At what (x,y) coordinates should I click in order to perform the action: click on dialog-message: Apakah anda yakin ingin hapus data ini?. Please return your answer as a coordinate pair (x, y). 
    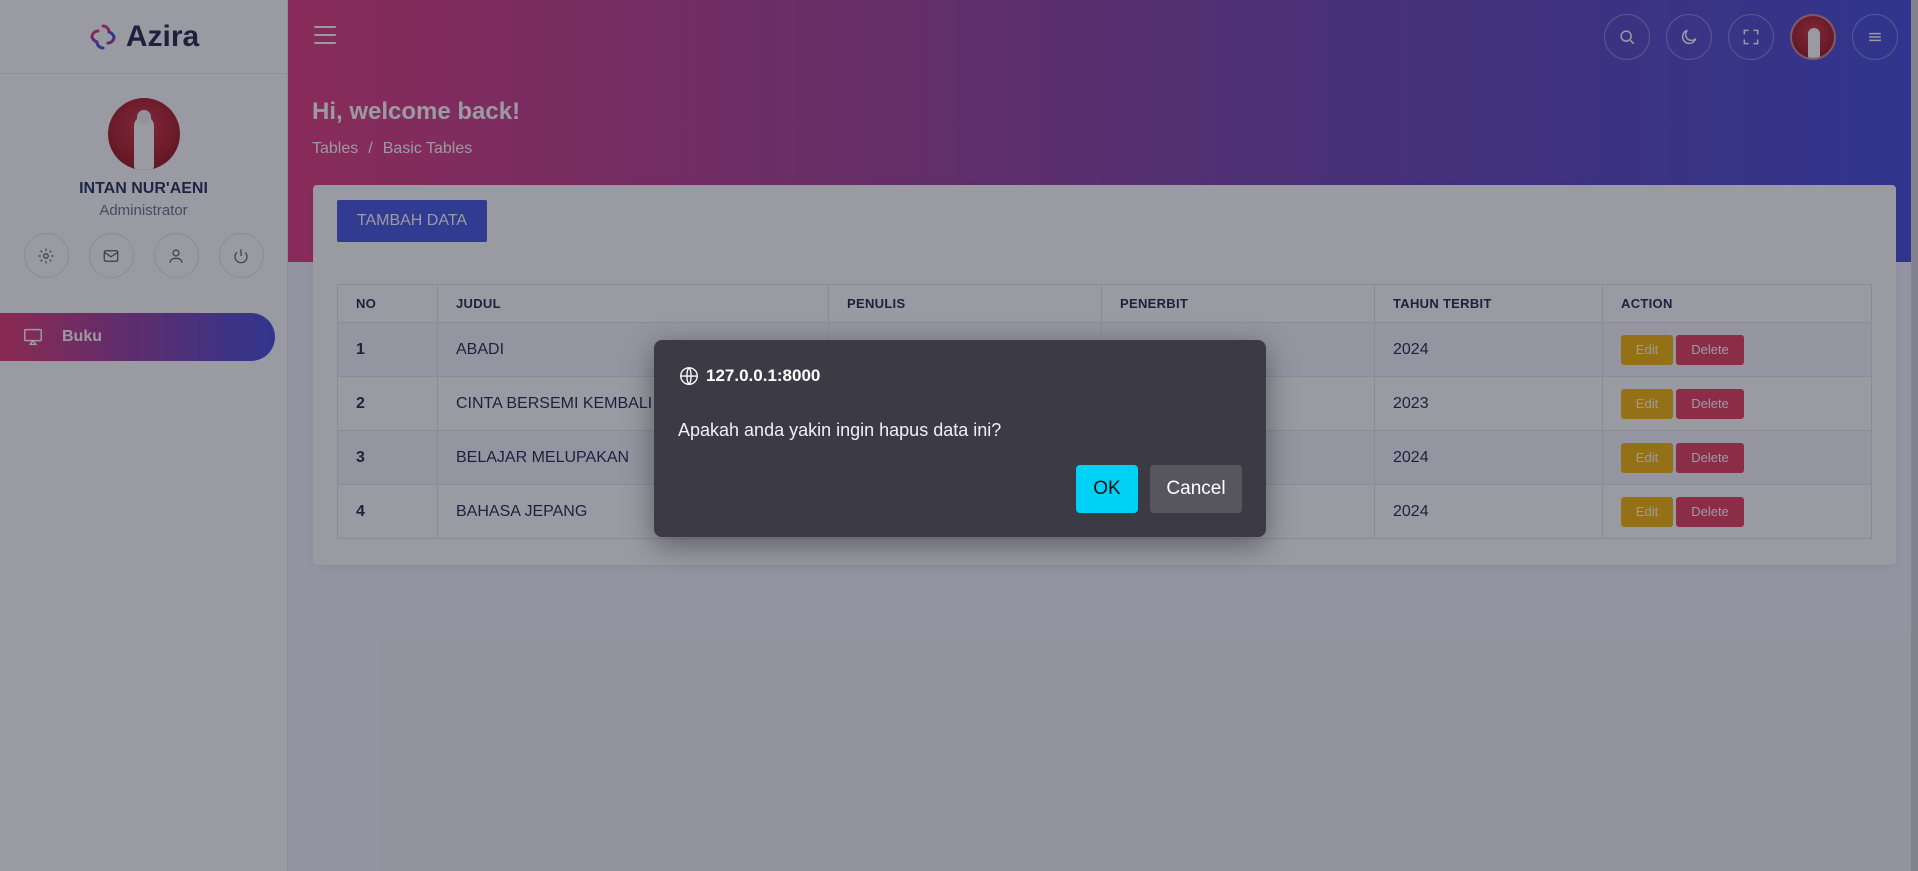
    Looking at the image, I should click on (840, 430).